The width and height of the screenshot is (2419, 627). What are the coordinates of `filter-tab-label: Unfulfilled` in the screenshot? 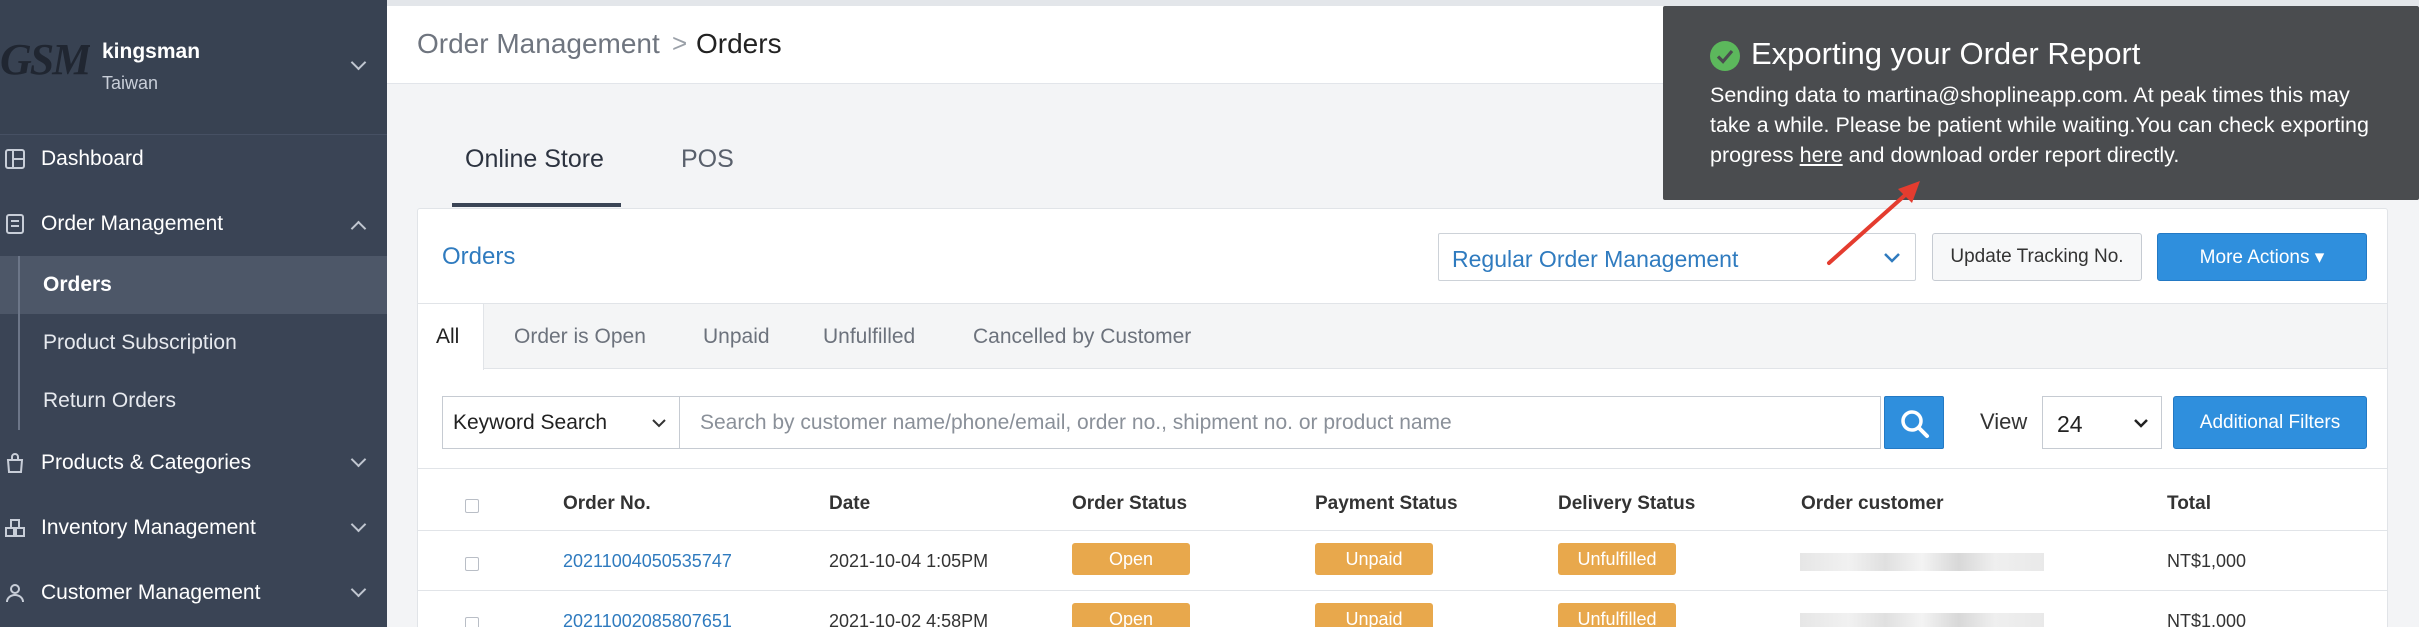 It's located at (869, 336).